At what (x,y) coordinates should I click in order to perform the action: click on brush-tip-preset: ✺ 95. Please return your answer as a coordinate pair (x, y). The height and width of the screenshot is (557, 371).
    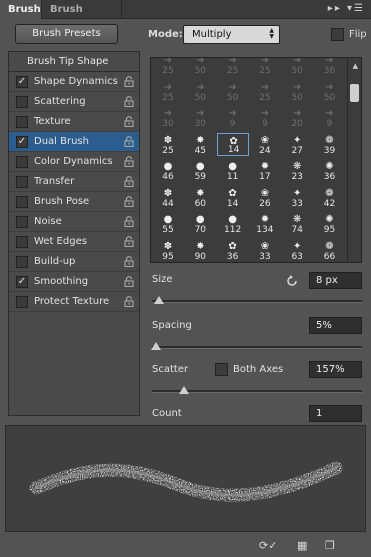
    Looking at the image, I should click on (330, 223).